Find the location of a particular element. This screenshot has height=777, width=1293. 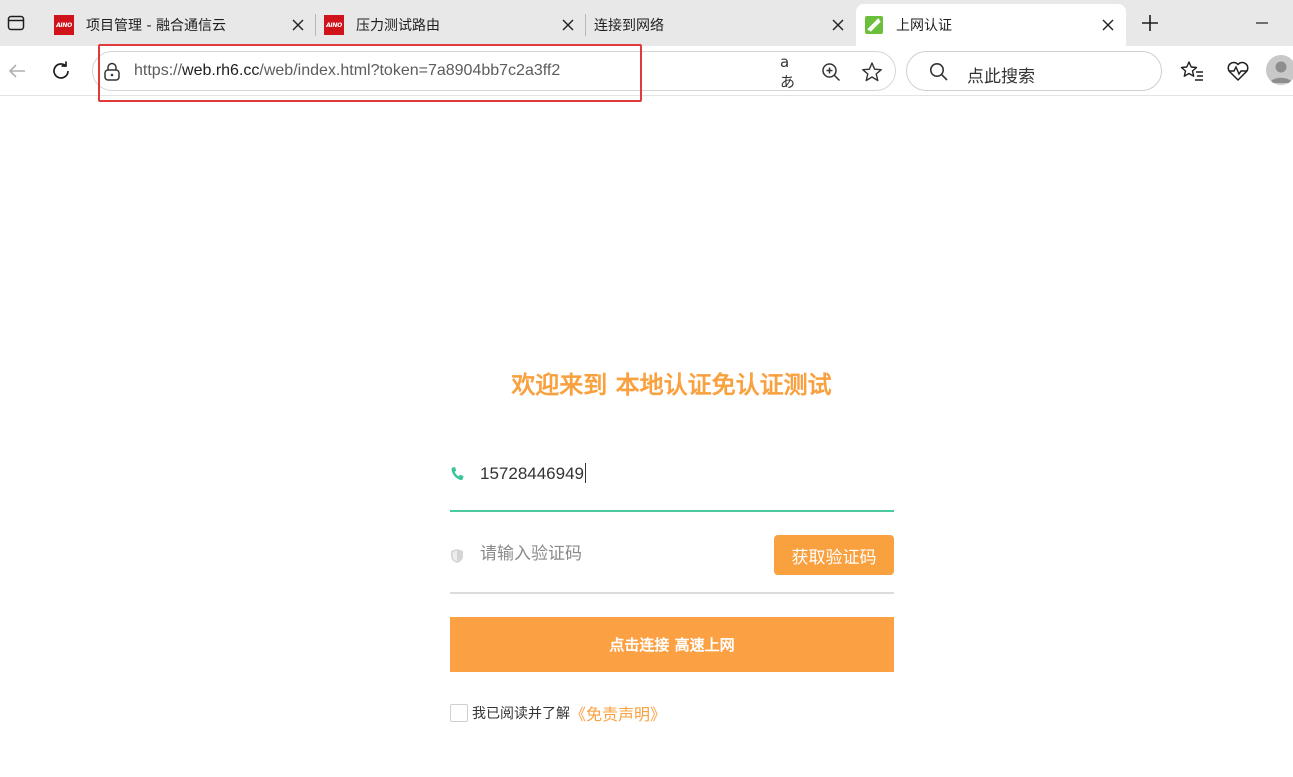

person-icon is located at coordinates (1281, 72).